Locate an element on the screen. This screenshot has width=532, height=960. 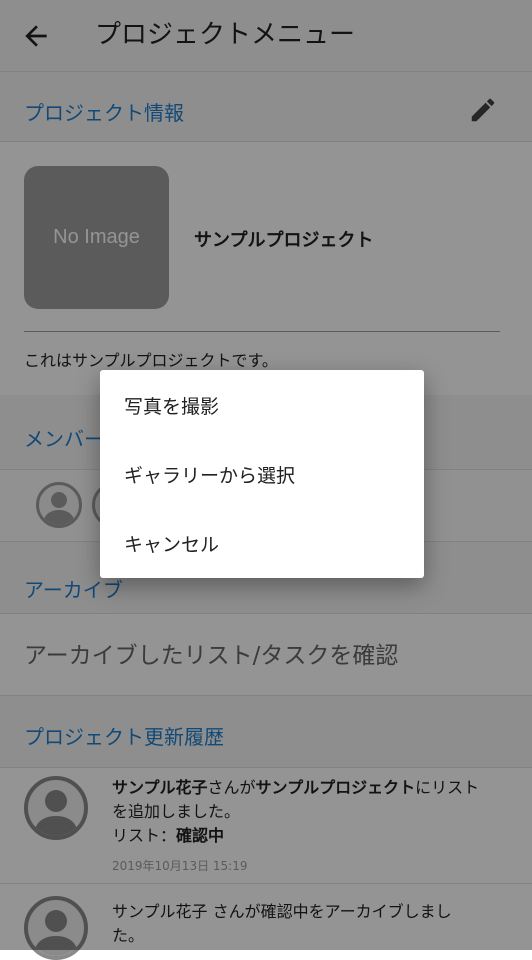
take-photo-option: 写真を撮影 is located at coordinates (171, 405).